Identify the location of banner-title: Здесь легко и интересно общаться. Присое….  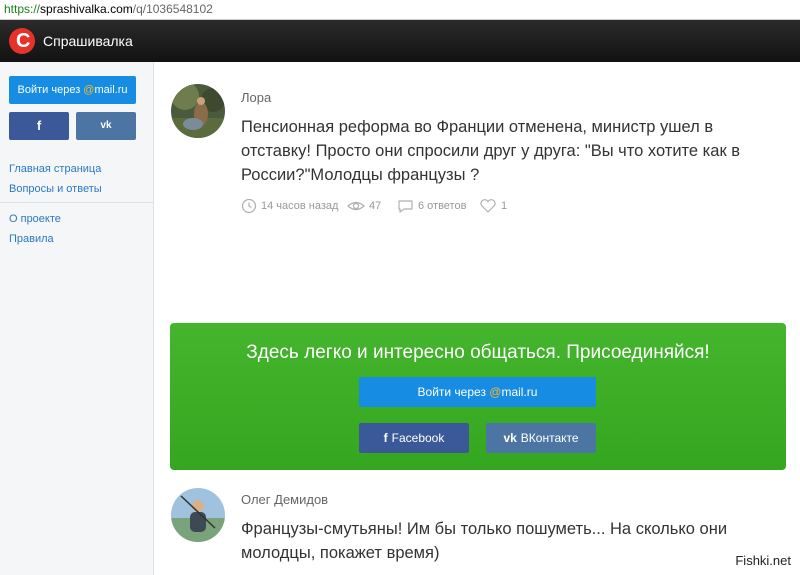
(478, 352).